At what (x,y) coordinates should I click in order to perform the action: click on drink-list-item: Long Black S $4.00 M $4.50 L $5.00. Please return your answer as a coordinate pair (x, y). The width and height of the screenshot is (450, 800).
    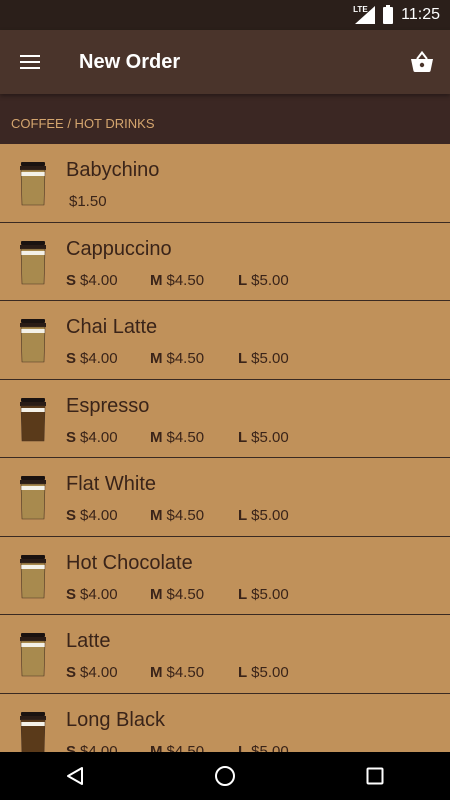
    Looking at the image, I should click on (225, 723).